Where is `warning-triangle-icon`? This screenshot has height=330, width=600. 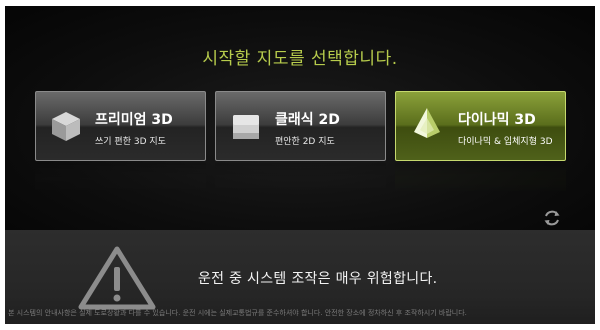 warning-triangle-icon is located at coordinates (117, 278).